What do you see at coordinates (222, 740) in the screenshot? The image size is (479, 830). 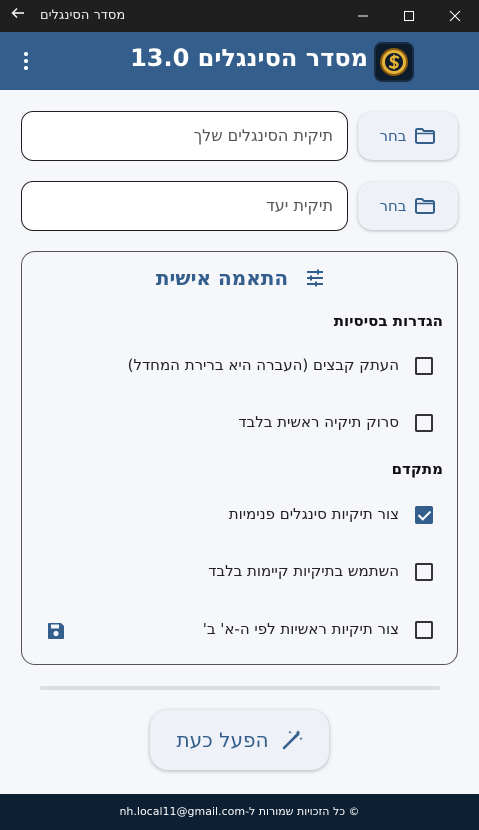 I see `run-now-label: הפעל כעת` at bounding box center [222, 740].